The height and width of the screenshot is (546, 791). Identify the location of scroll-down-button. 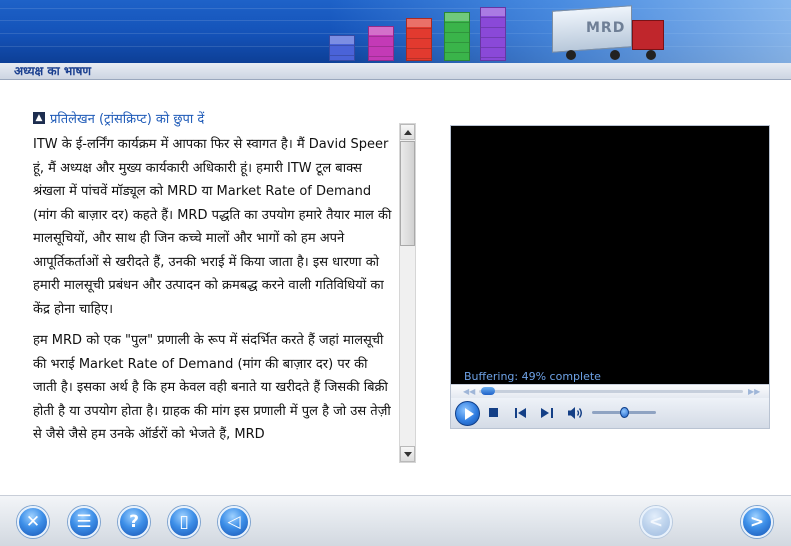
(407, 454).